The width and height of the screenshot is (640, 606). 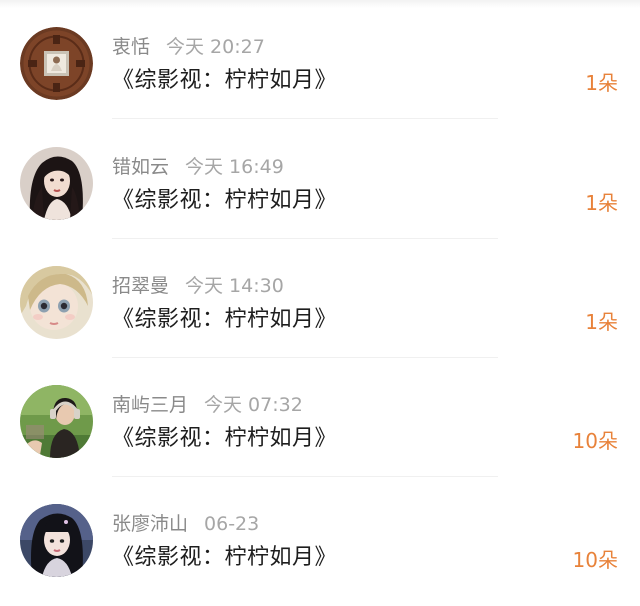 What do you see at coordinates (215, 47) in the screenshot?
I see `timestamp: 今天 20:27` at bounding box center [215, 47].